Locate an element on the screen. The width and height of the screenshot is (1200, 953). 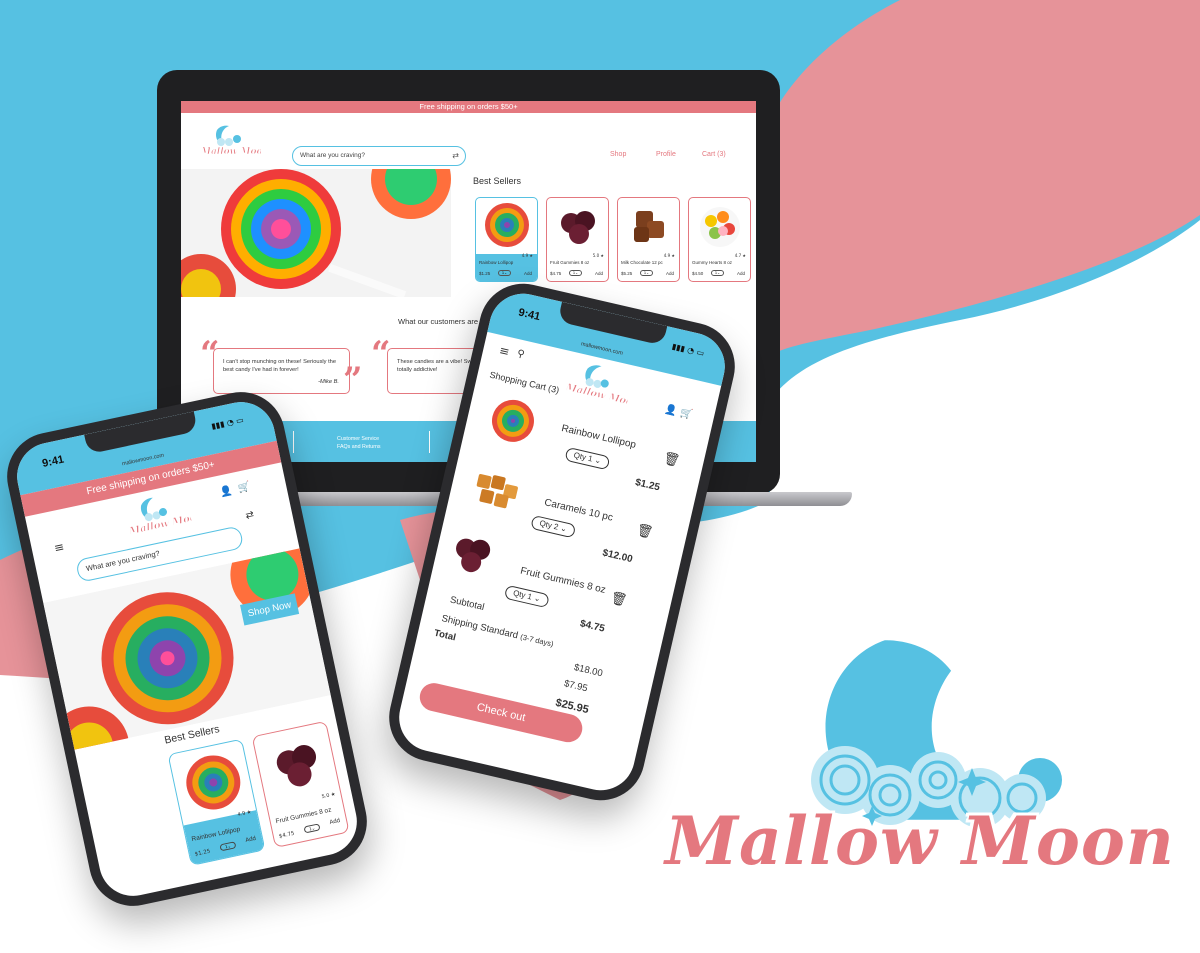
product-card: 4.7 ★ Gummy Hearts 8 oz $4.50 1⌄ Add is located at coordinates (719, 239).